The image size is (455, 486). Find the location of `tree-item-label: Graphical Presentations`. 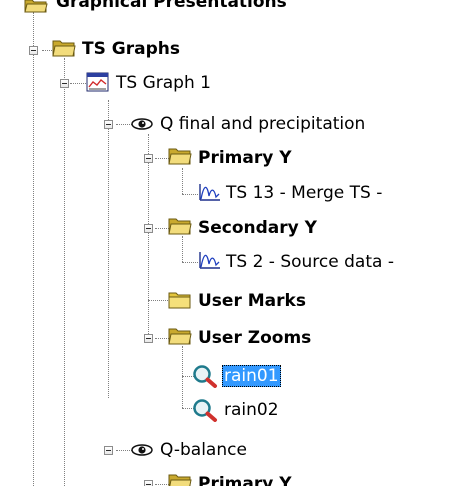

tree-item-label: Graphical Presentations is located at coordinates (171, 6).